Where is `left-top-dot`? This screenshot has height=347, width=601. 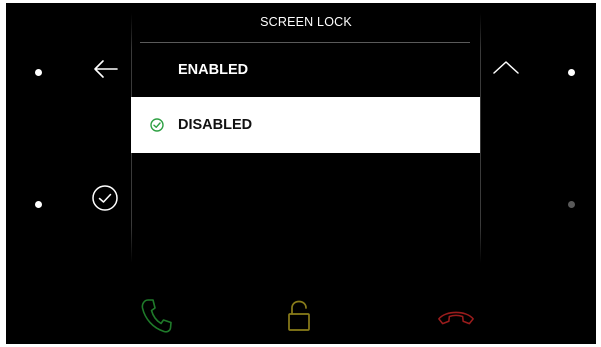
left-top-dot is located at coordinates (38, 72).